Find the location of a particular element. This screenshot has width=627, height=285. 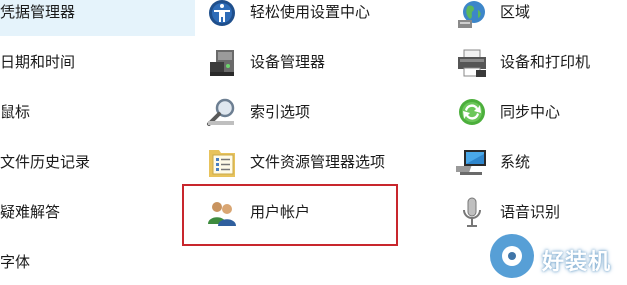

item-label: 文件资源管理器选项 is located at coordinates (318, 162).